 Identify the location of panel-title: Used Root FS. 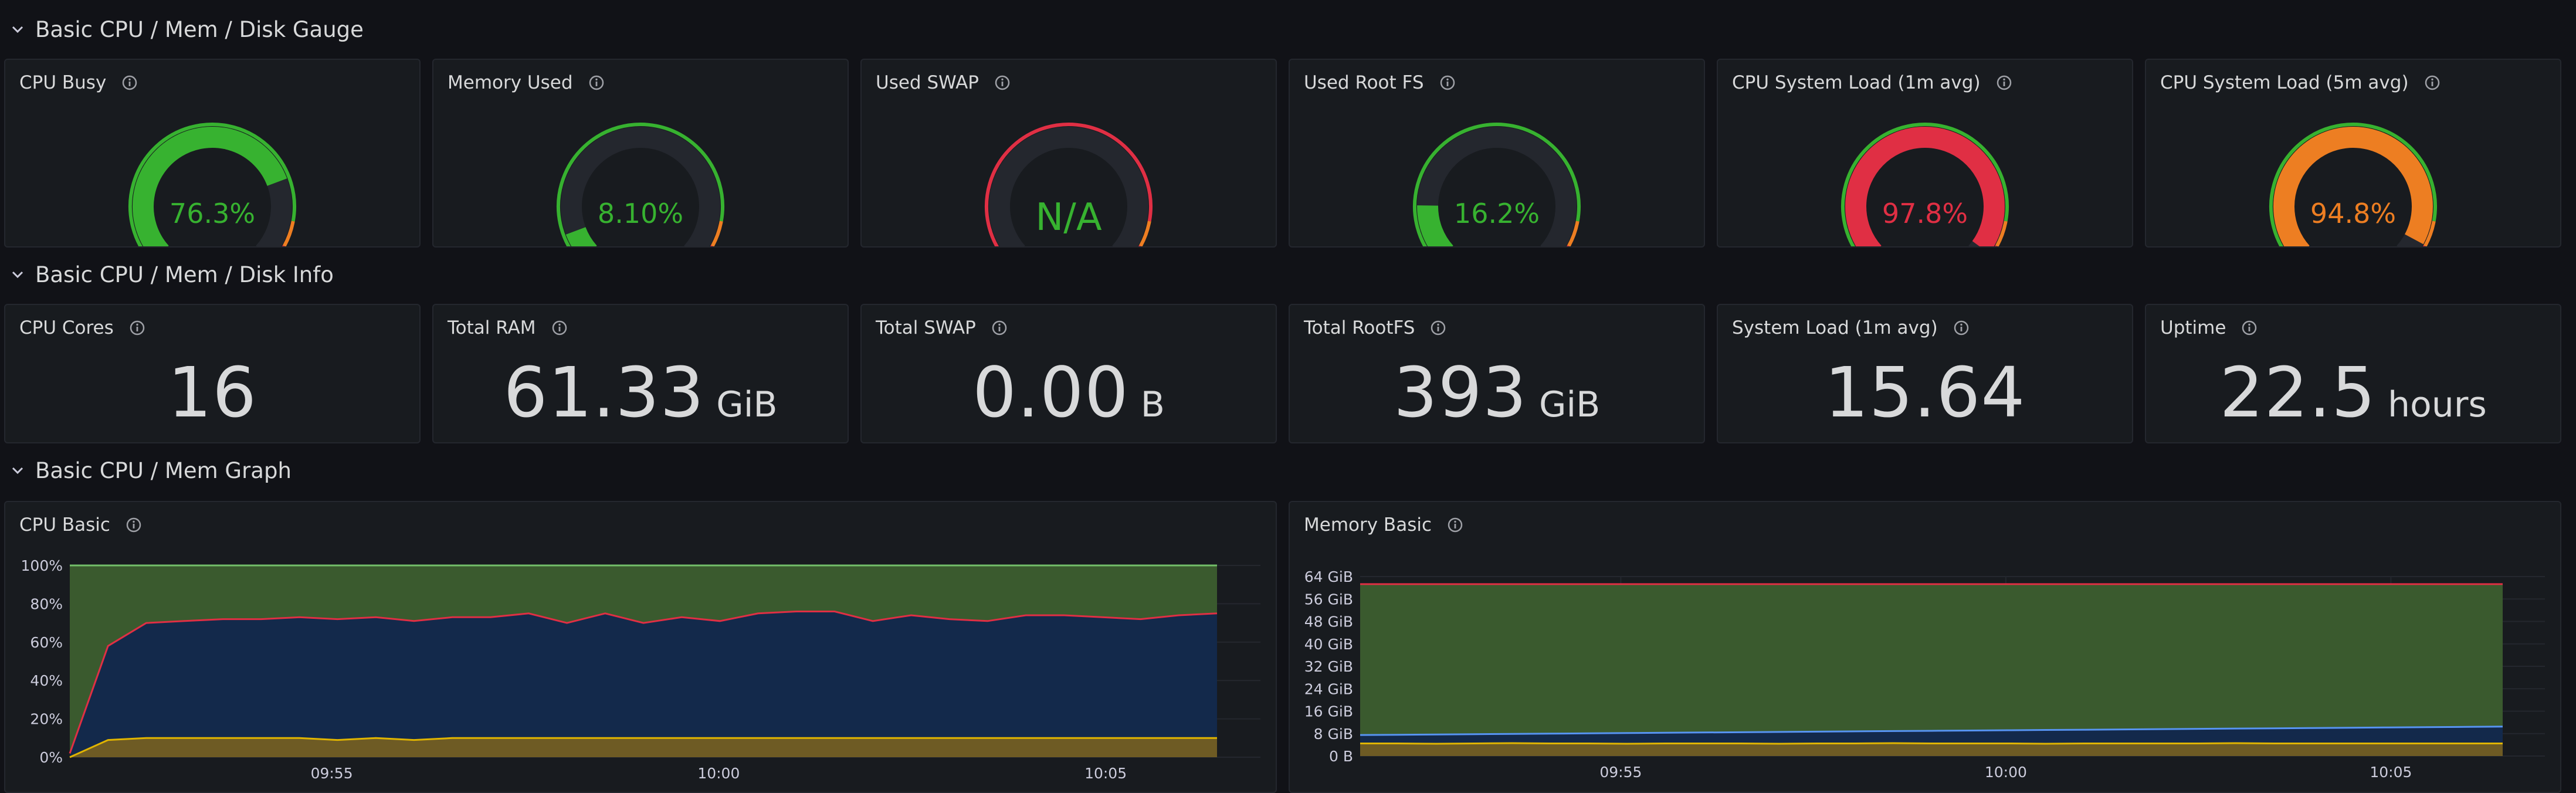
(1364, 82).